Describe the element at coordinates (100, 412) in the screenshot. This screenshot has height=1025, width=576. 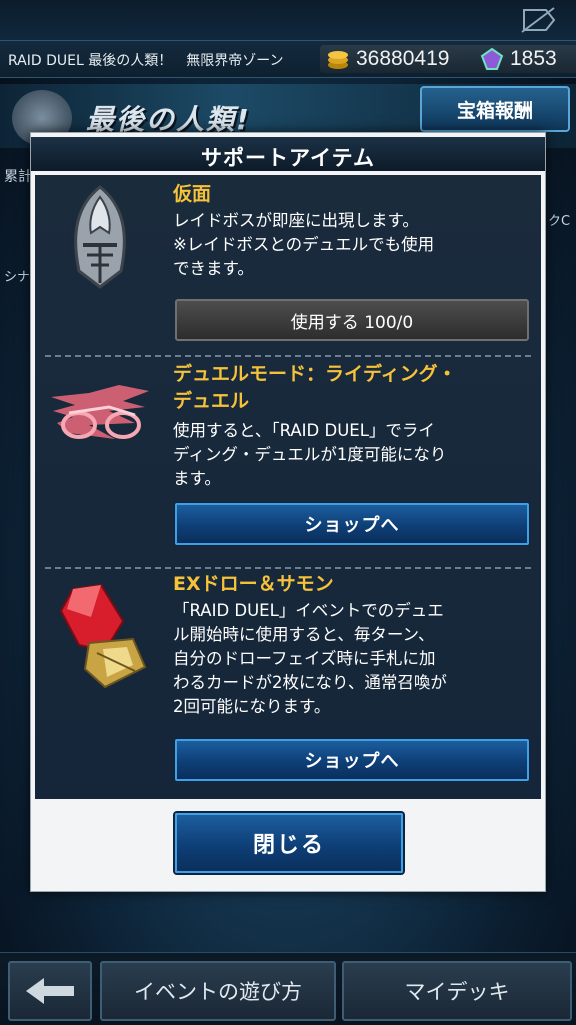
I see `duel-runner-icon` at that location.